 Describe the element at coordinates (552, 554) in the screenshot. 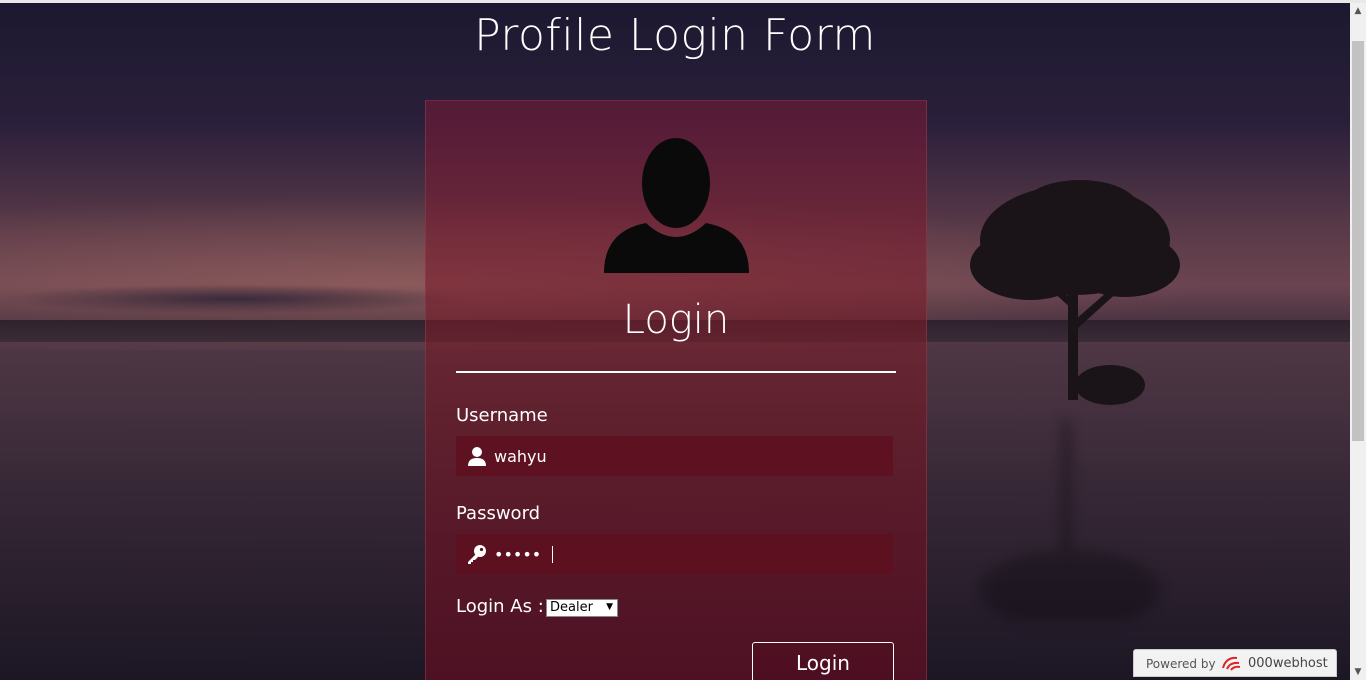

I see `text-caret` at that location.